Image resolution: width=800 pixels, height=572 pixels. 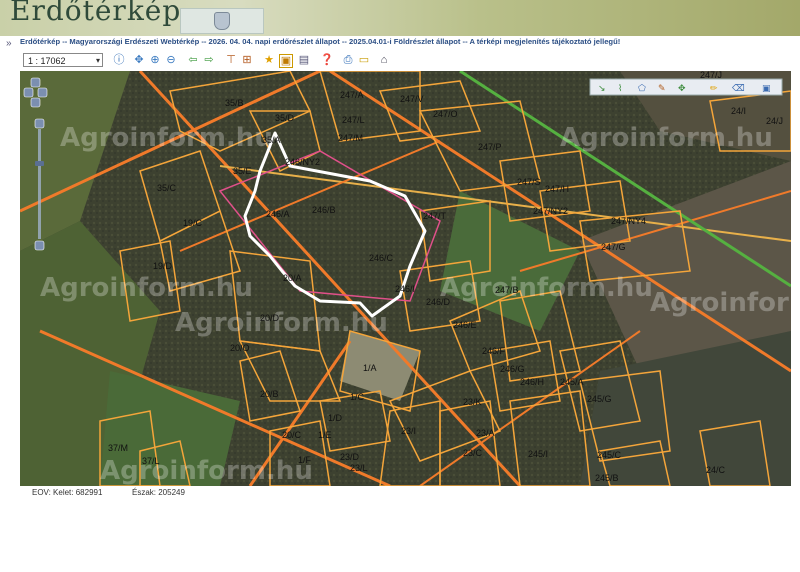 I want to click on parcel-label: 23/D, so click(x=350, y=457).